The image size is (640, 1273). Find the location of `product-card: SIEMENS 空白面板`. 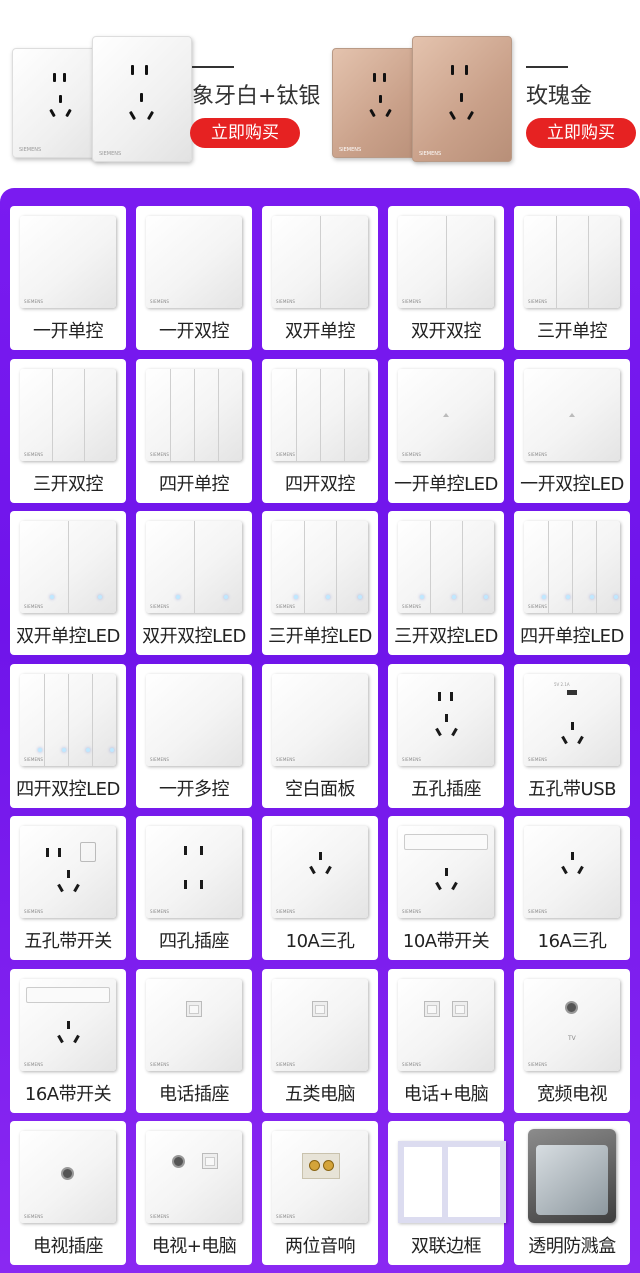

product-card: SIEMENS 空白面板 is located at coordinates (320, 735).